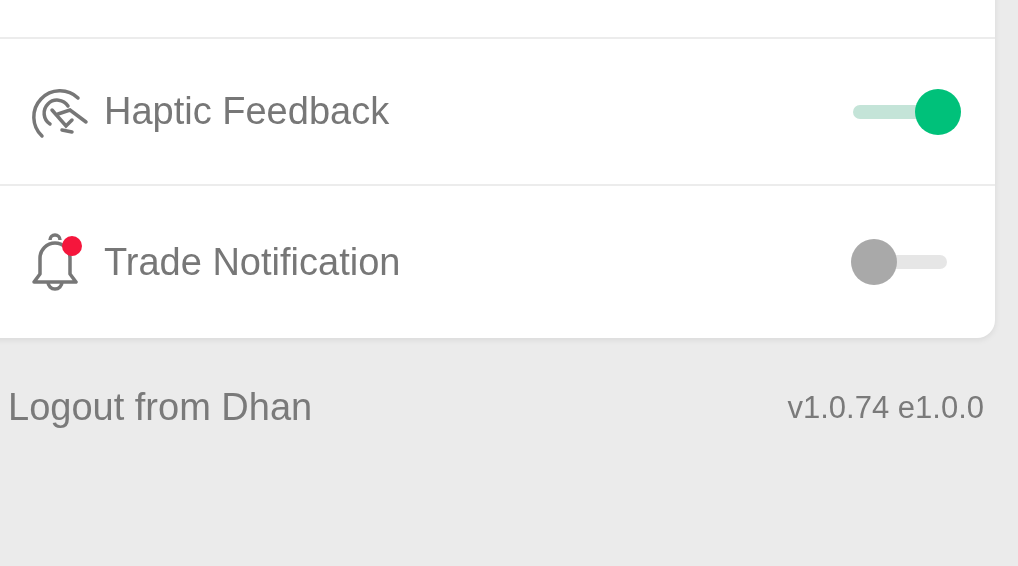 Image resolution: width=1018 pixels, height=566 pixels. I want to click on setting-label: Trade Notification, so click(253, 262).